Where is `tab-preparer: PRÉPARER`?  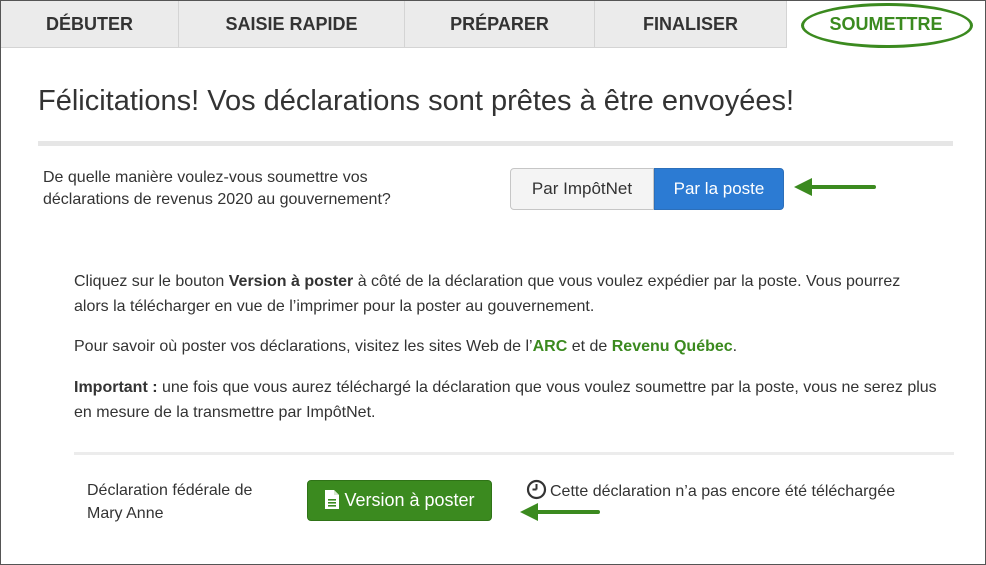
tab-preparer: PRÉPARER is located at coordinates (500, 24).